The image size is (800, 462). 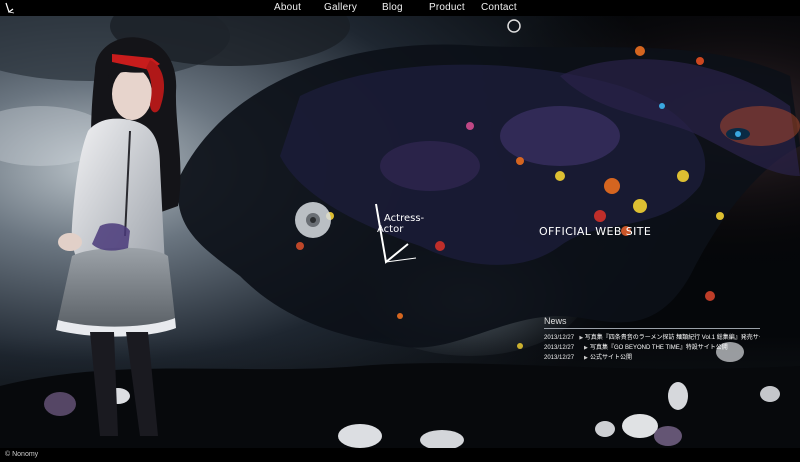 I want to click on news-link: 写真集『GO BEYOND THE TIME』特設サイト公開, so click(x=659, y=348).